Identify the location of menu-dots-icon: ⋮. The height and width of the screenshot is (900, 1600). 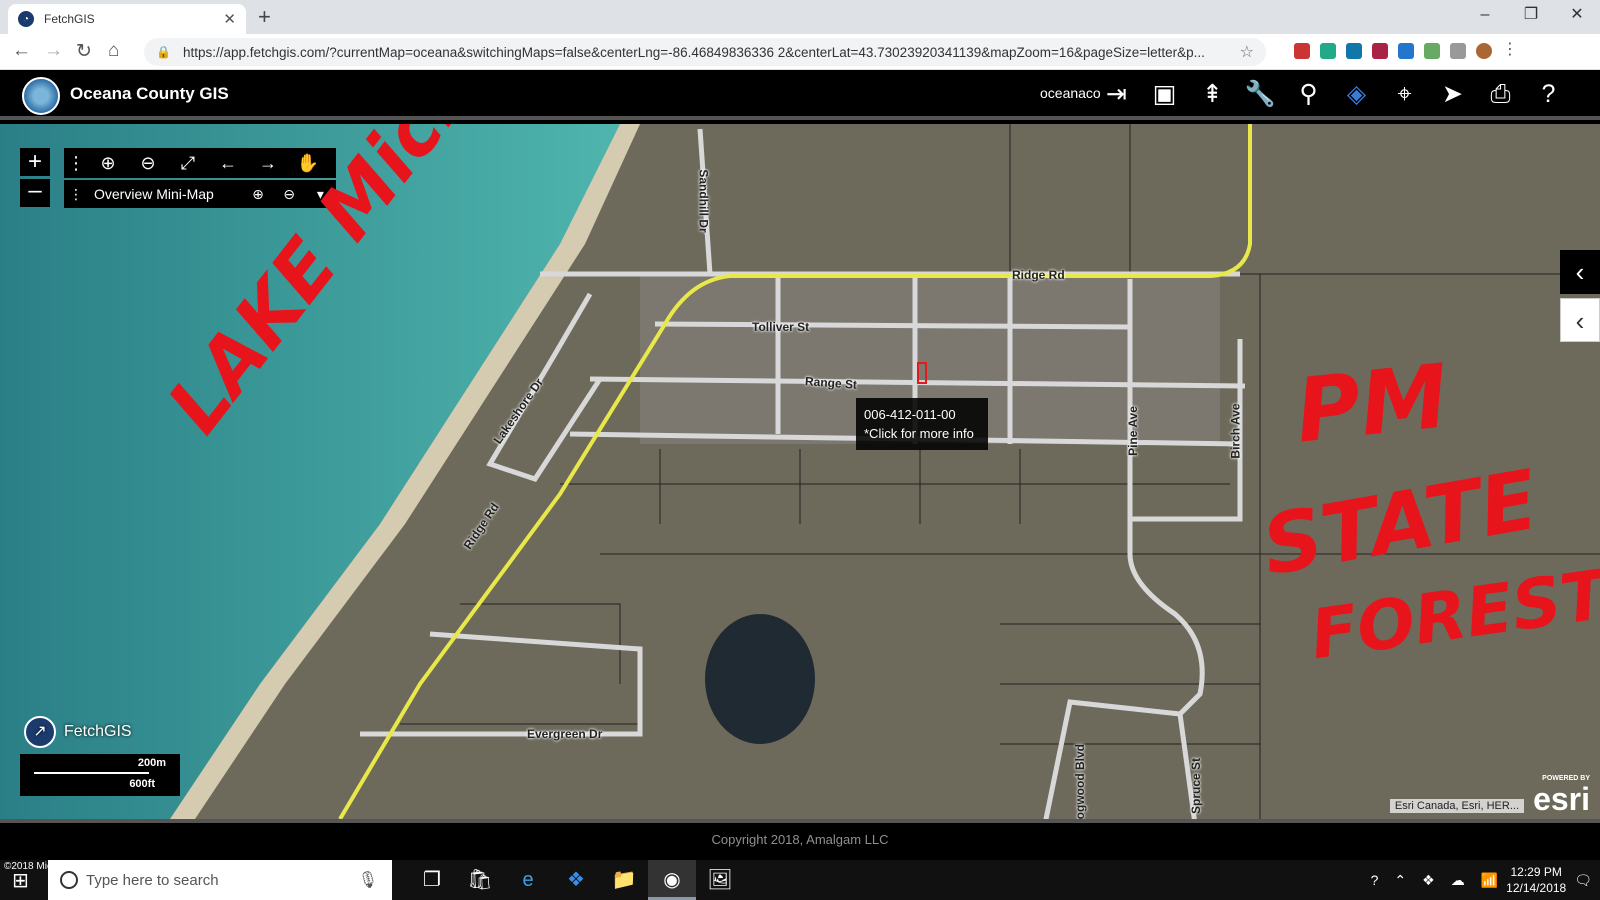
(1510, 50).